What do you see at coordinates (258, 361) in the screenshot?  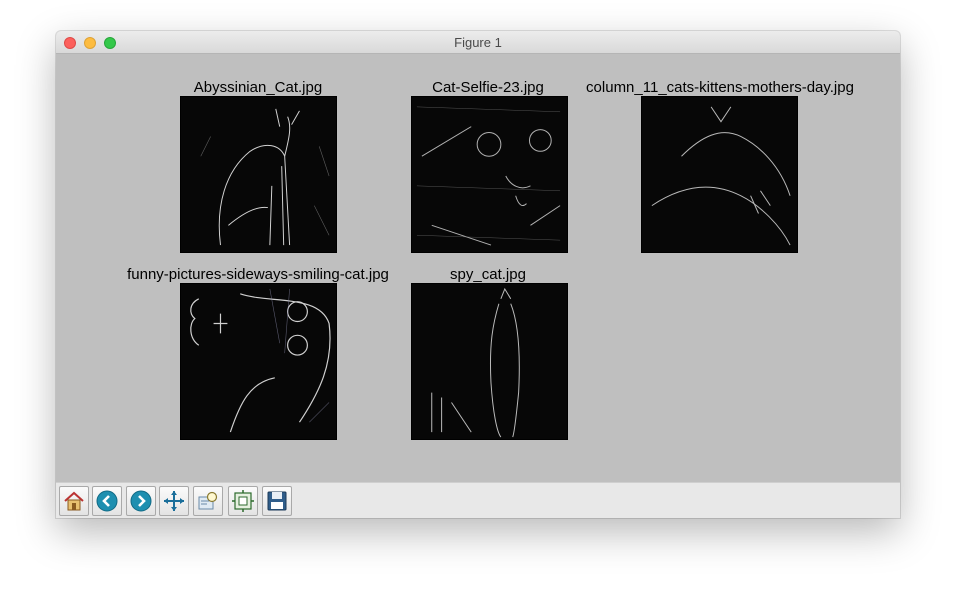 I see `edge-image-sideways-cat` at bounding box center [258, 361].